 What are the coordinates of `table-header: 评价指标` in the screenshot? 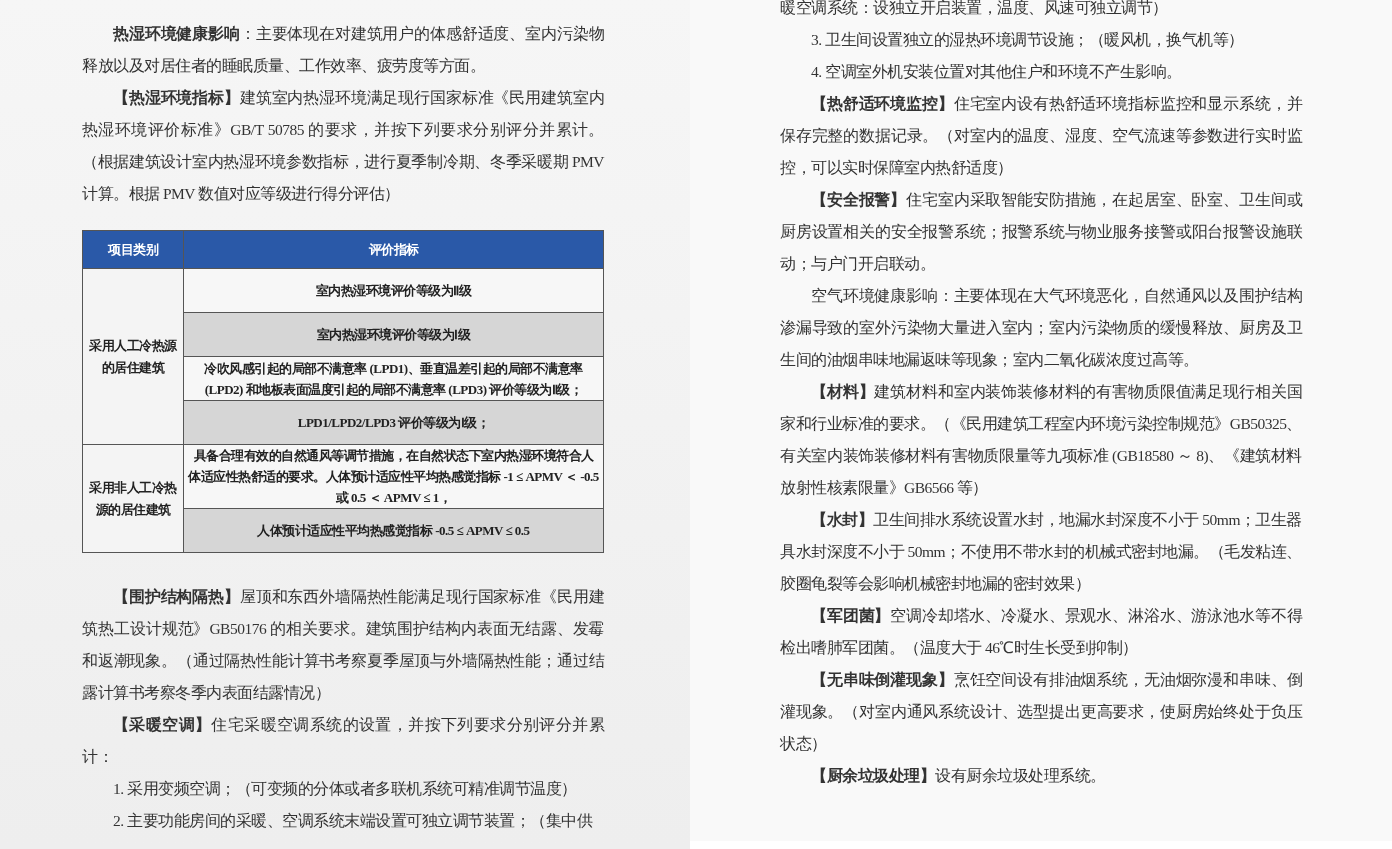 It's located at (393, 249).